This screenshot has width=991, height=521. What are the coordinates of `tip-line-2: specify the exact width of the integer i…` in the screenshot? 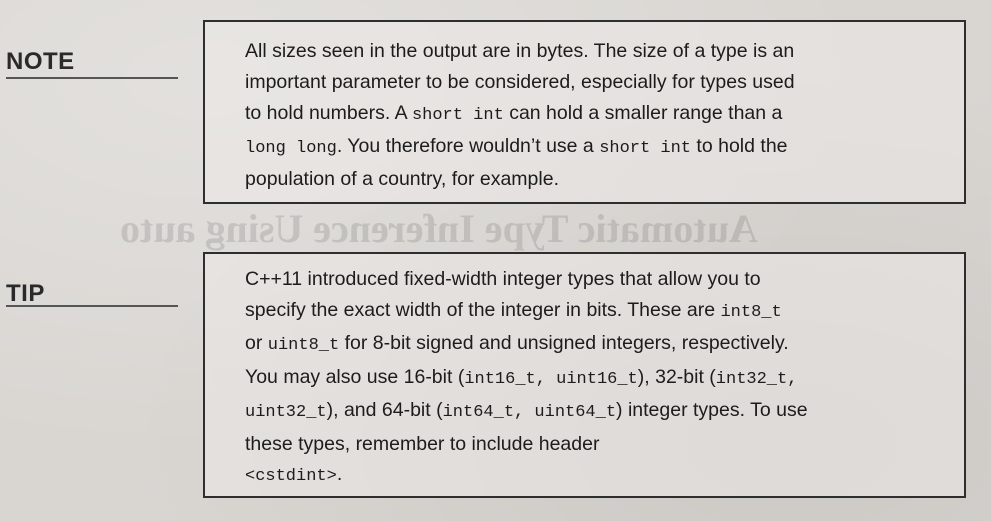 It's located at (513, 310).